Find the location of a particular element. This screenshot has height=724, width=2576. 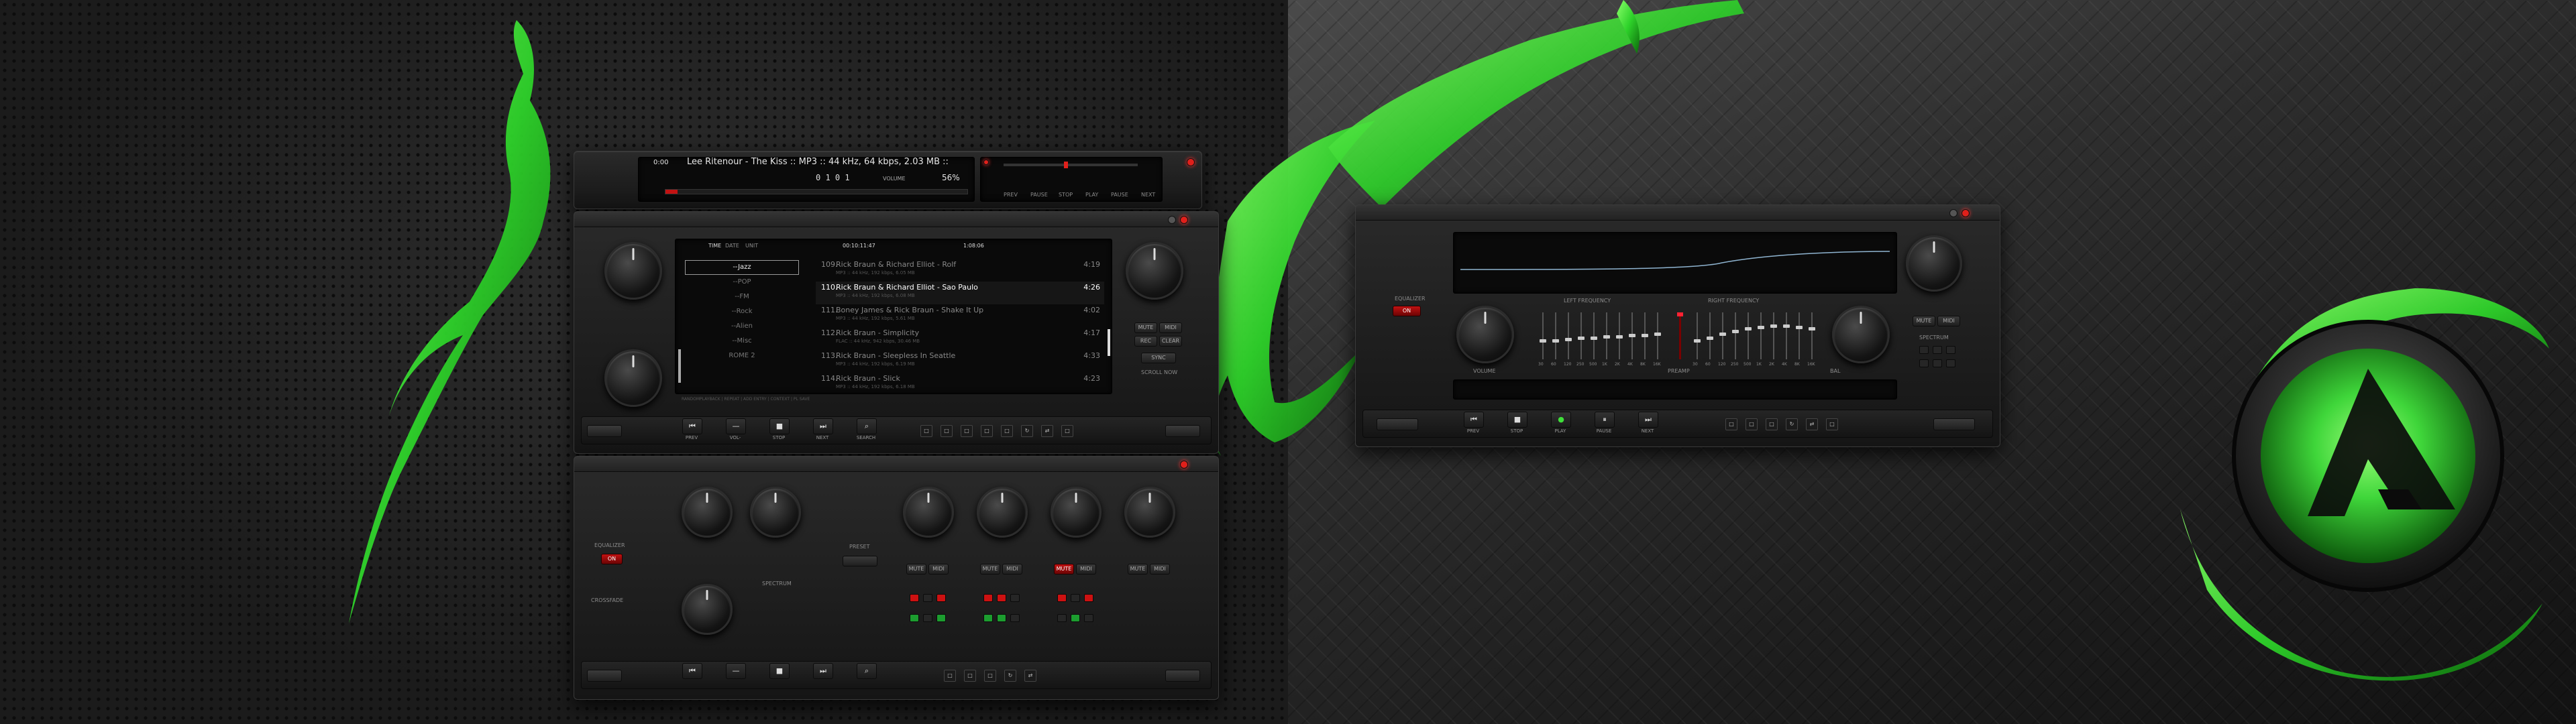

transport-label-next: NEXT is located at coordinates (1148, 195).